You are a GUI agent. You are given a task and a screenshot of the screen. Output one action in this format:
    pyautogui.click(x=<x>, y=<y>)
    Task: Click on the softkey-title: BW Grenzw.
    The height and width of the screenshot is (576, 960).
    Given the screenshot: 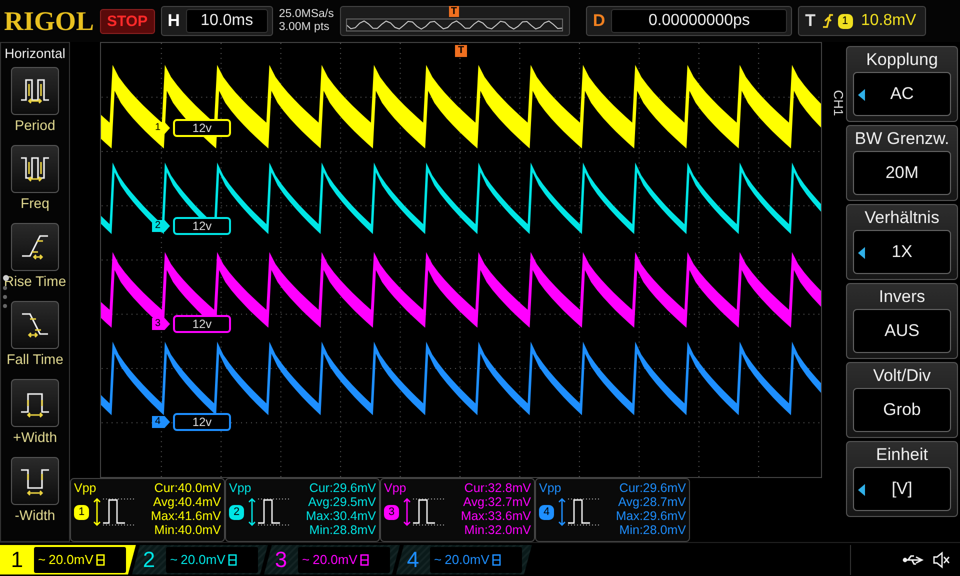 What is the action you would take?
    pyautogui.click(x=902, y=139)
    